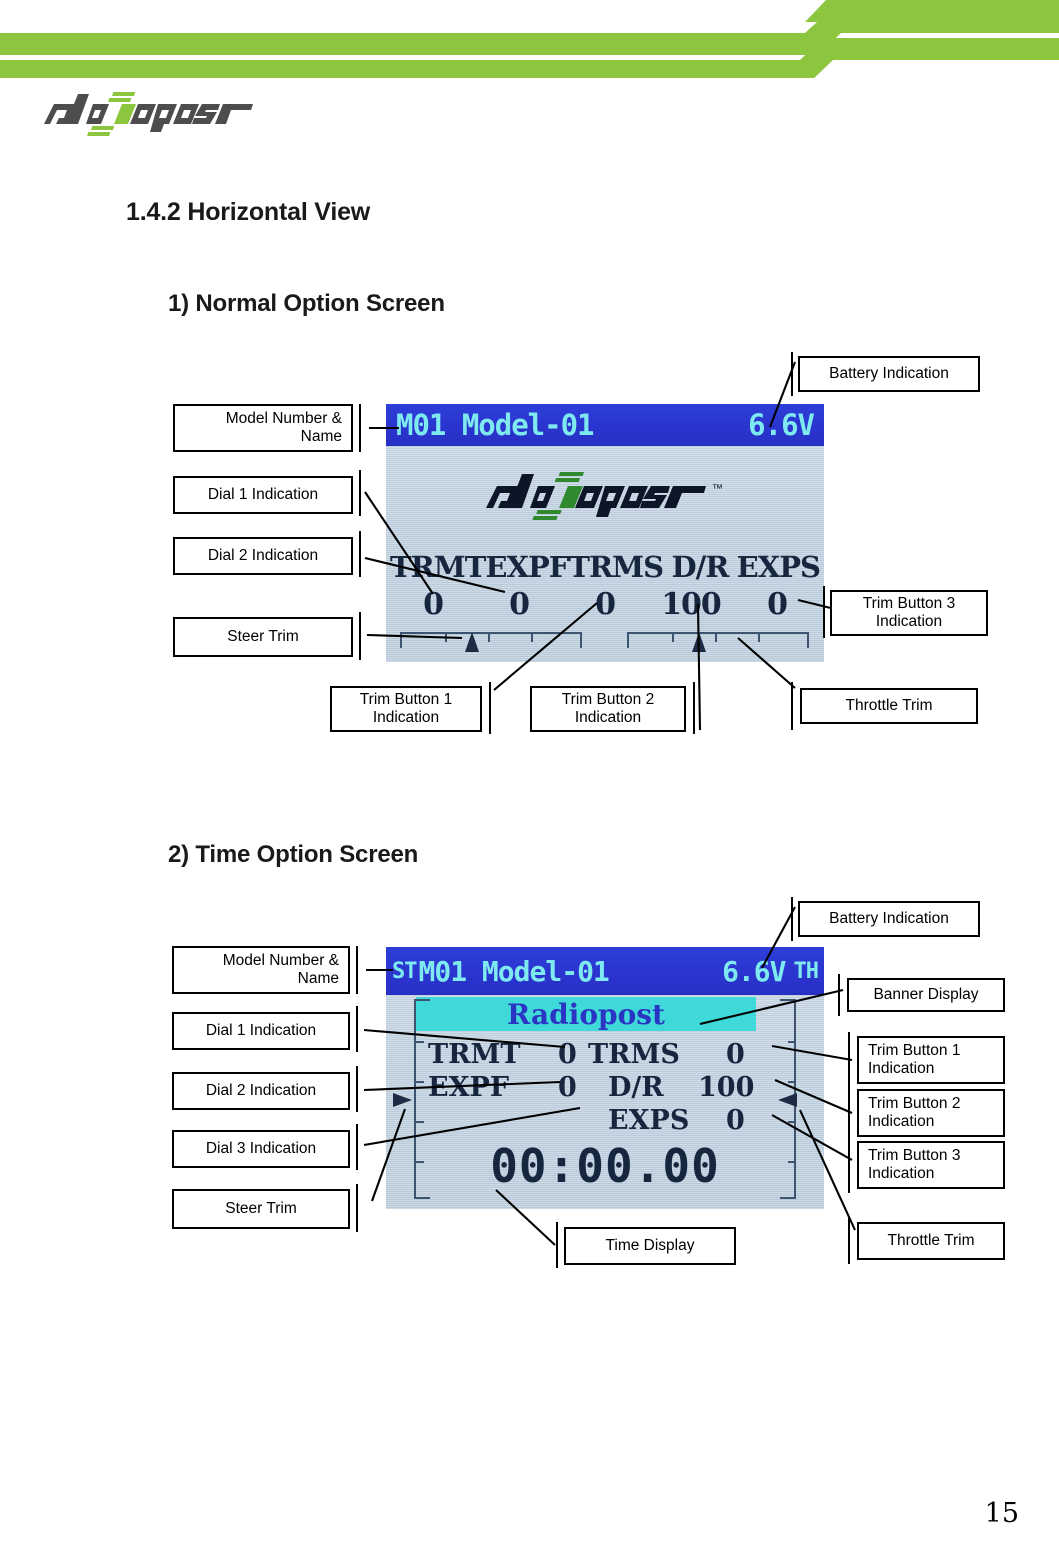 The height and width of the screenshot is (1555, 1059). What do you see at coordinates (491, 640) in the screenshot?
I see `lcd1-steer-trim-bar` at bounding box center [491, 640].